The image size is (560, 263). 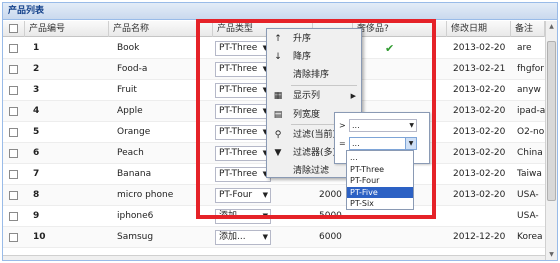 What do you see at coordinates (130, 153) in the screenshot?
I see `row-name: Peach` at bounding box center [130, 153].